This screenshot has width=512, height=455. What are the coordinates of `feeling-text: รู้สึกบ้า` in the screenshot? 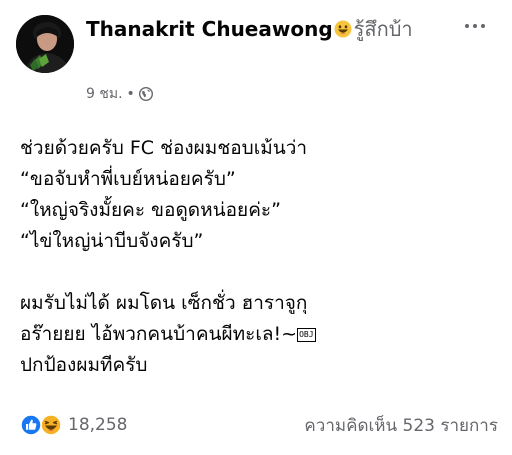 It's located at (383, 29).